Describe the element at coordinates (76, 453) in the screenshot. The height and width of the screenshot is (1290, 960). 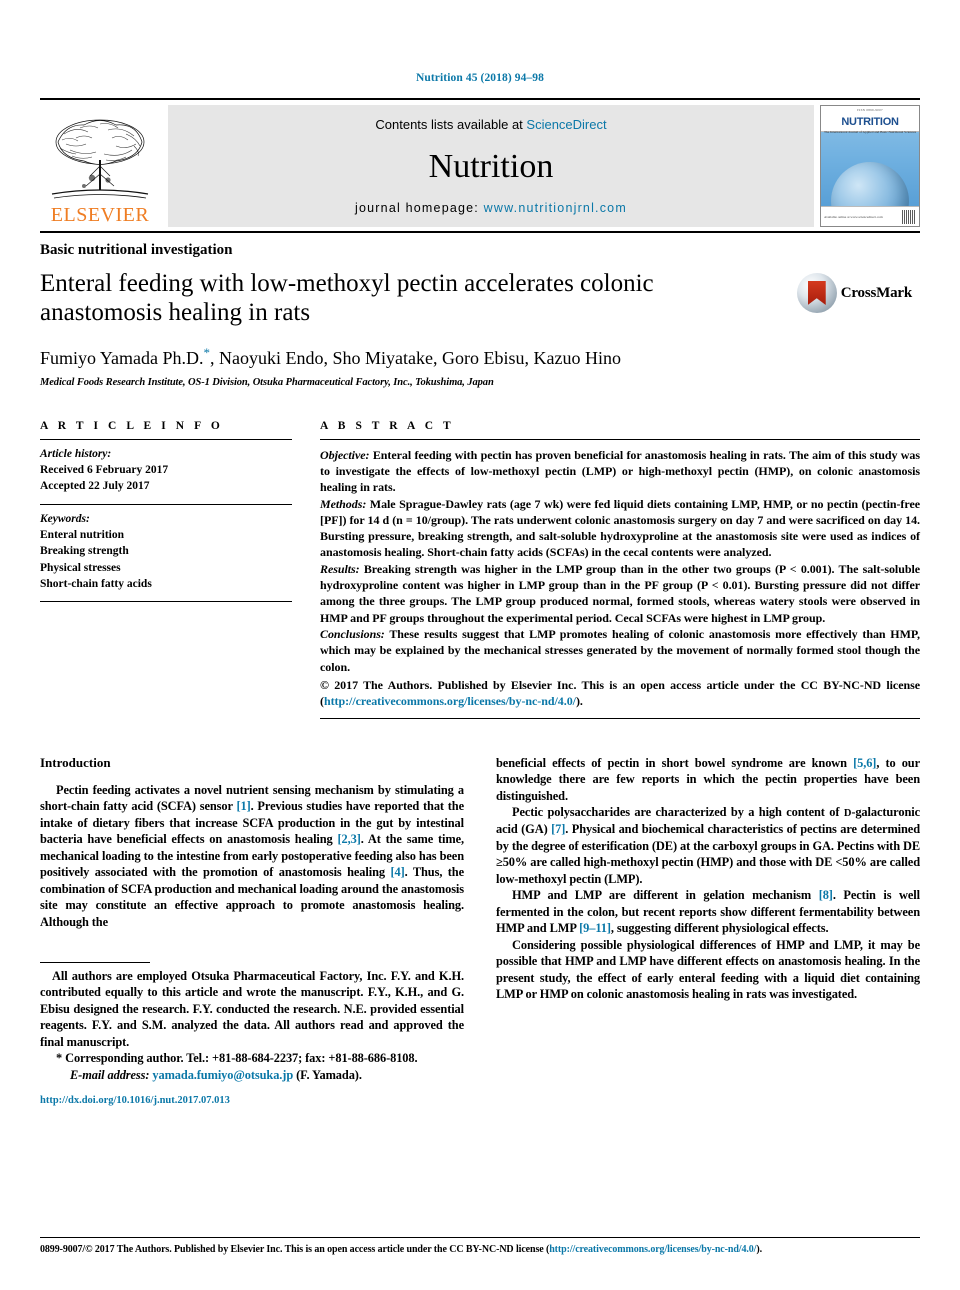
I see `article-history-label: Article history:` at that location.